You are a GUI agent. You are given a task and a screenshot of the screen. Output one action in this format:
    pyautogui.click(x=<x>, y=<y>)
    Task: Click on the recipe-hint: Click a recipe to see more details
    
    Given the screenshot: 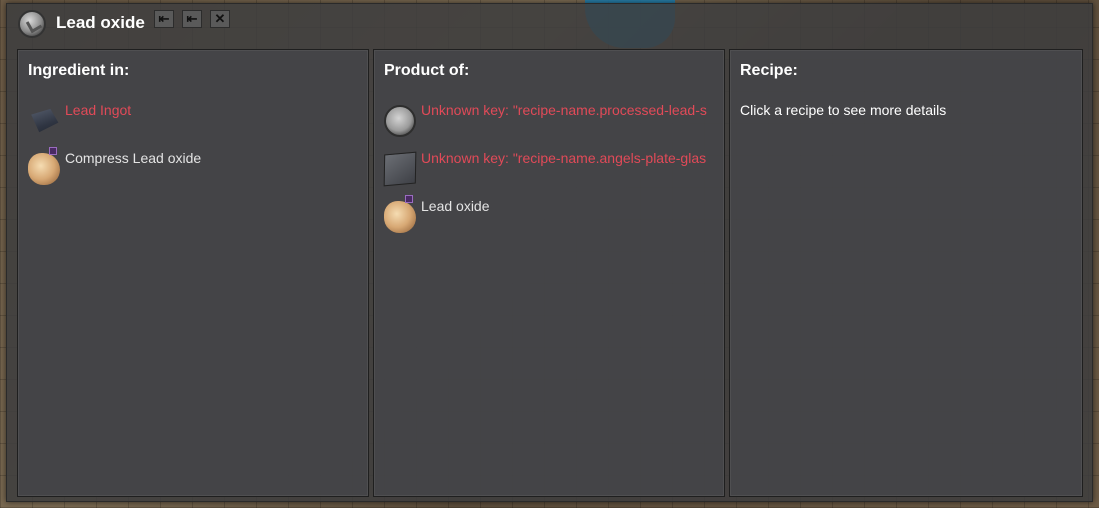 What is the action you would take?
    pyautogui.click(x=843, y=110)
    